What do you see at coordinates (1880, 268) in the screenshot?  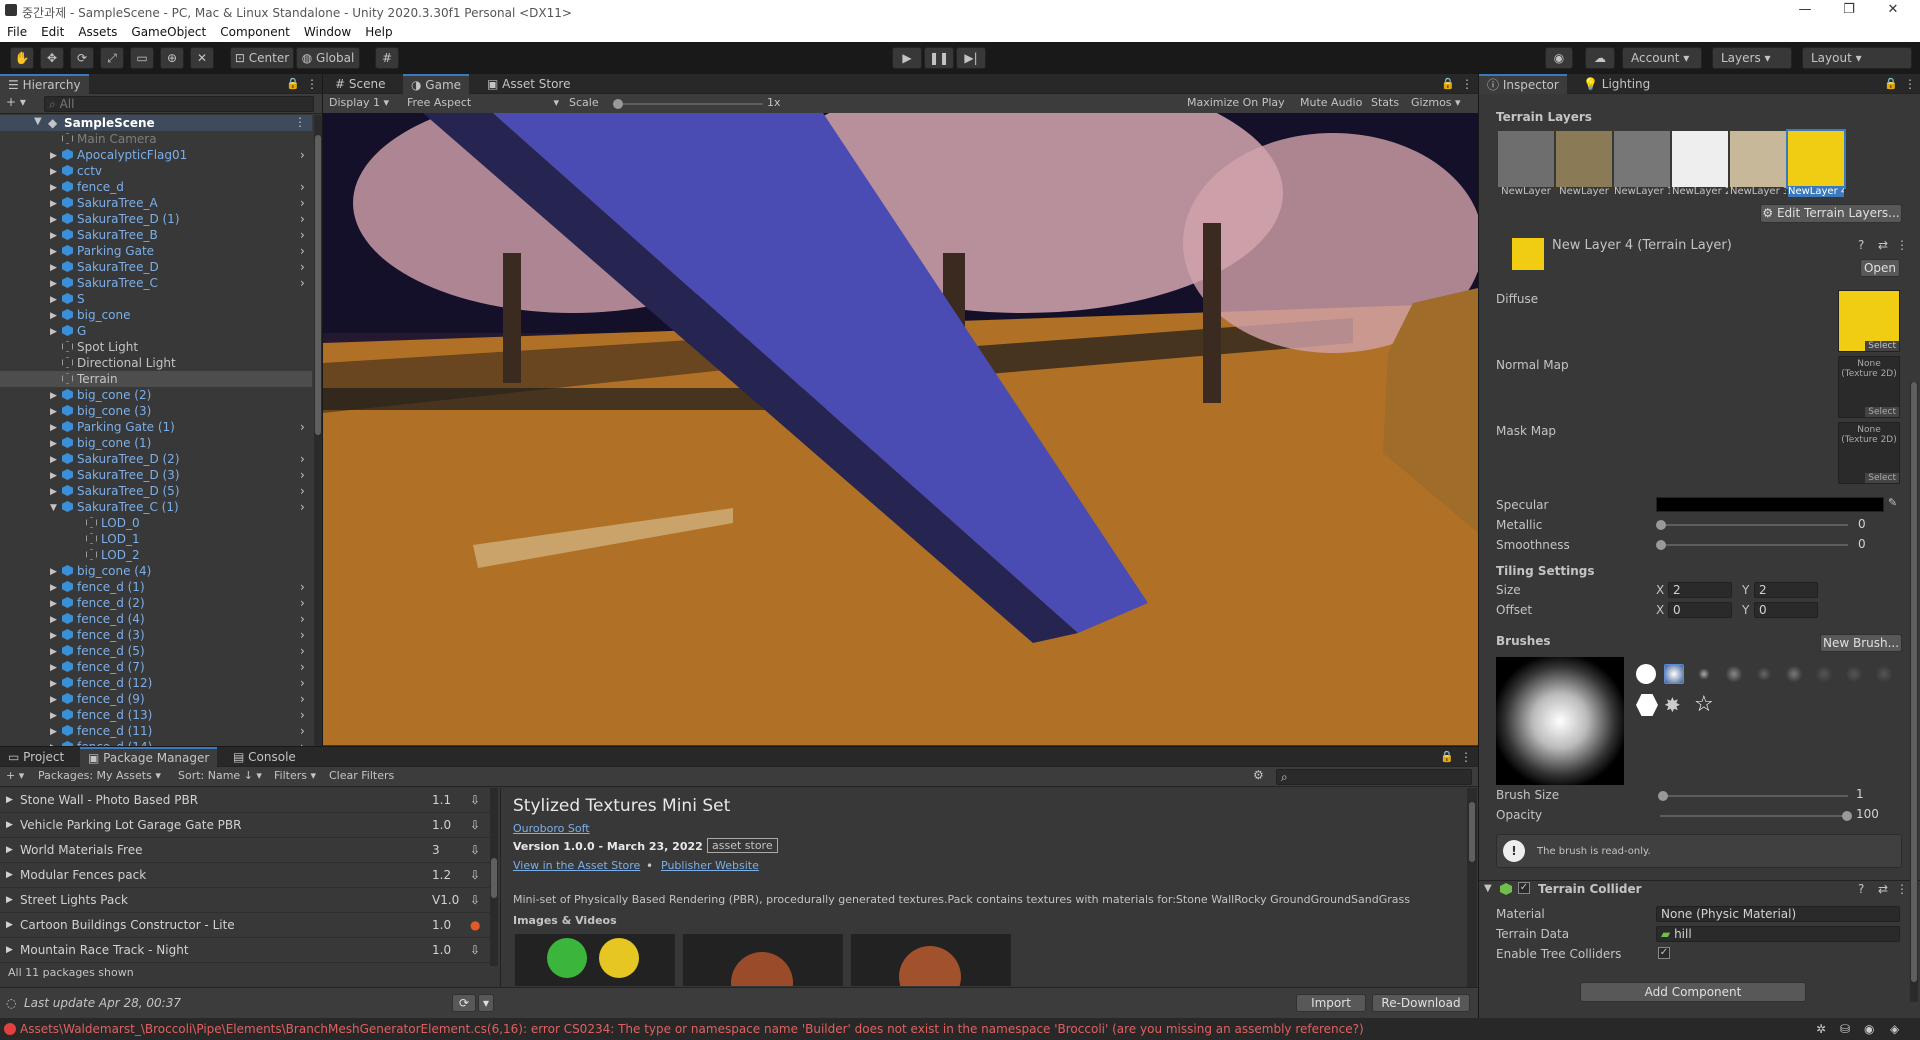 I see `open-button: Open` at bounding box center [1880, 268].